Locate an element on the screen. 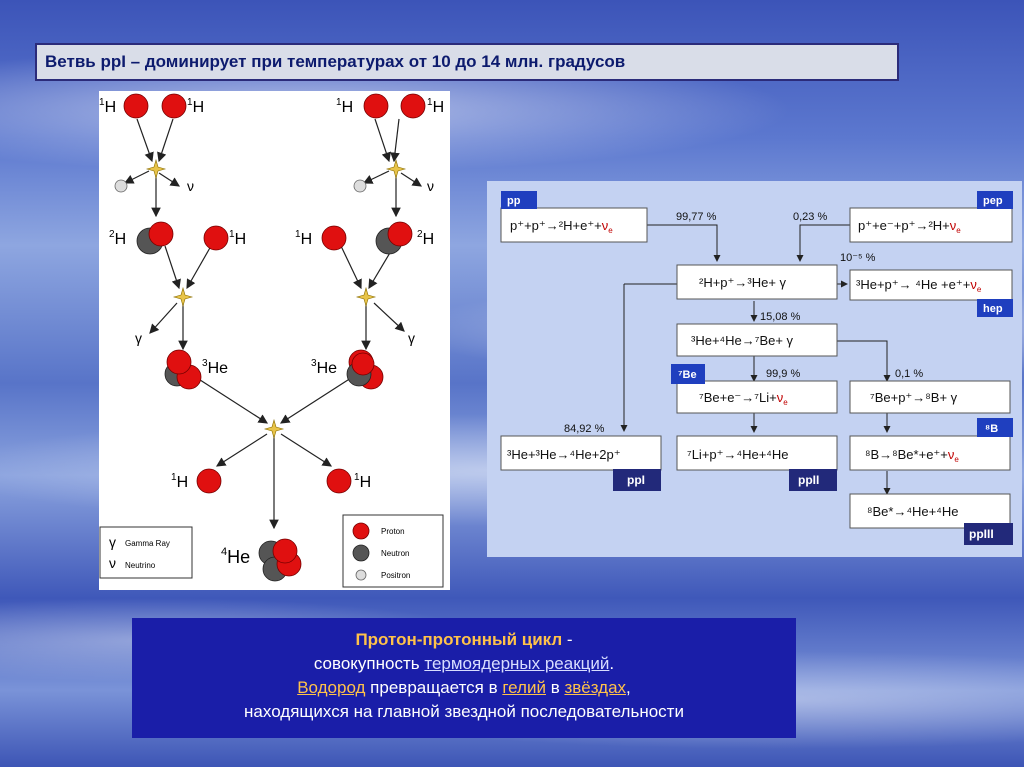 The height and width of the screenshot is (767, 1024). svg-text: 84,92 % is located at coordinates (584, 429).